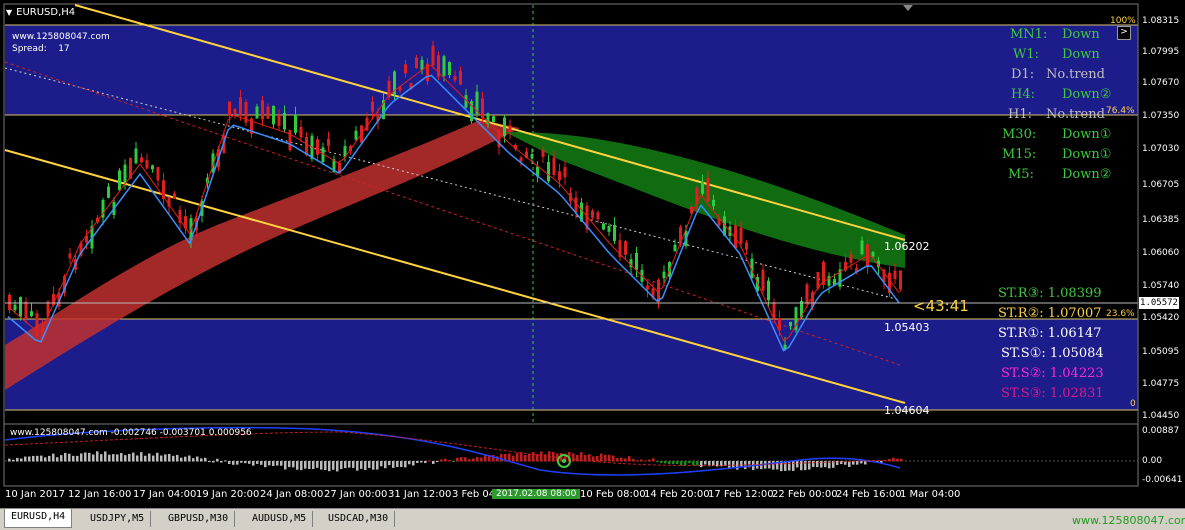  What do you see at coordinates (359, 519) in the screenshot?
I see `tab-usdcad-m30: USDCAD,M30` at bounding box center [359, 519].